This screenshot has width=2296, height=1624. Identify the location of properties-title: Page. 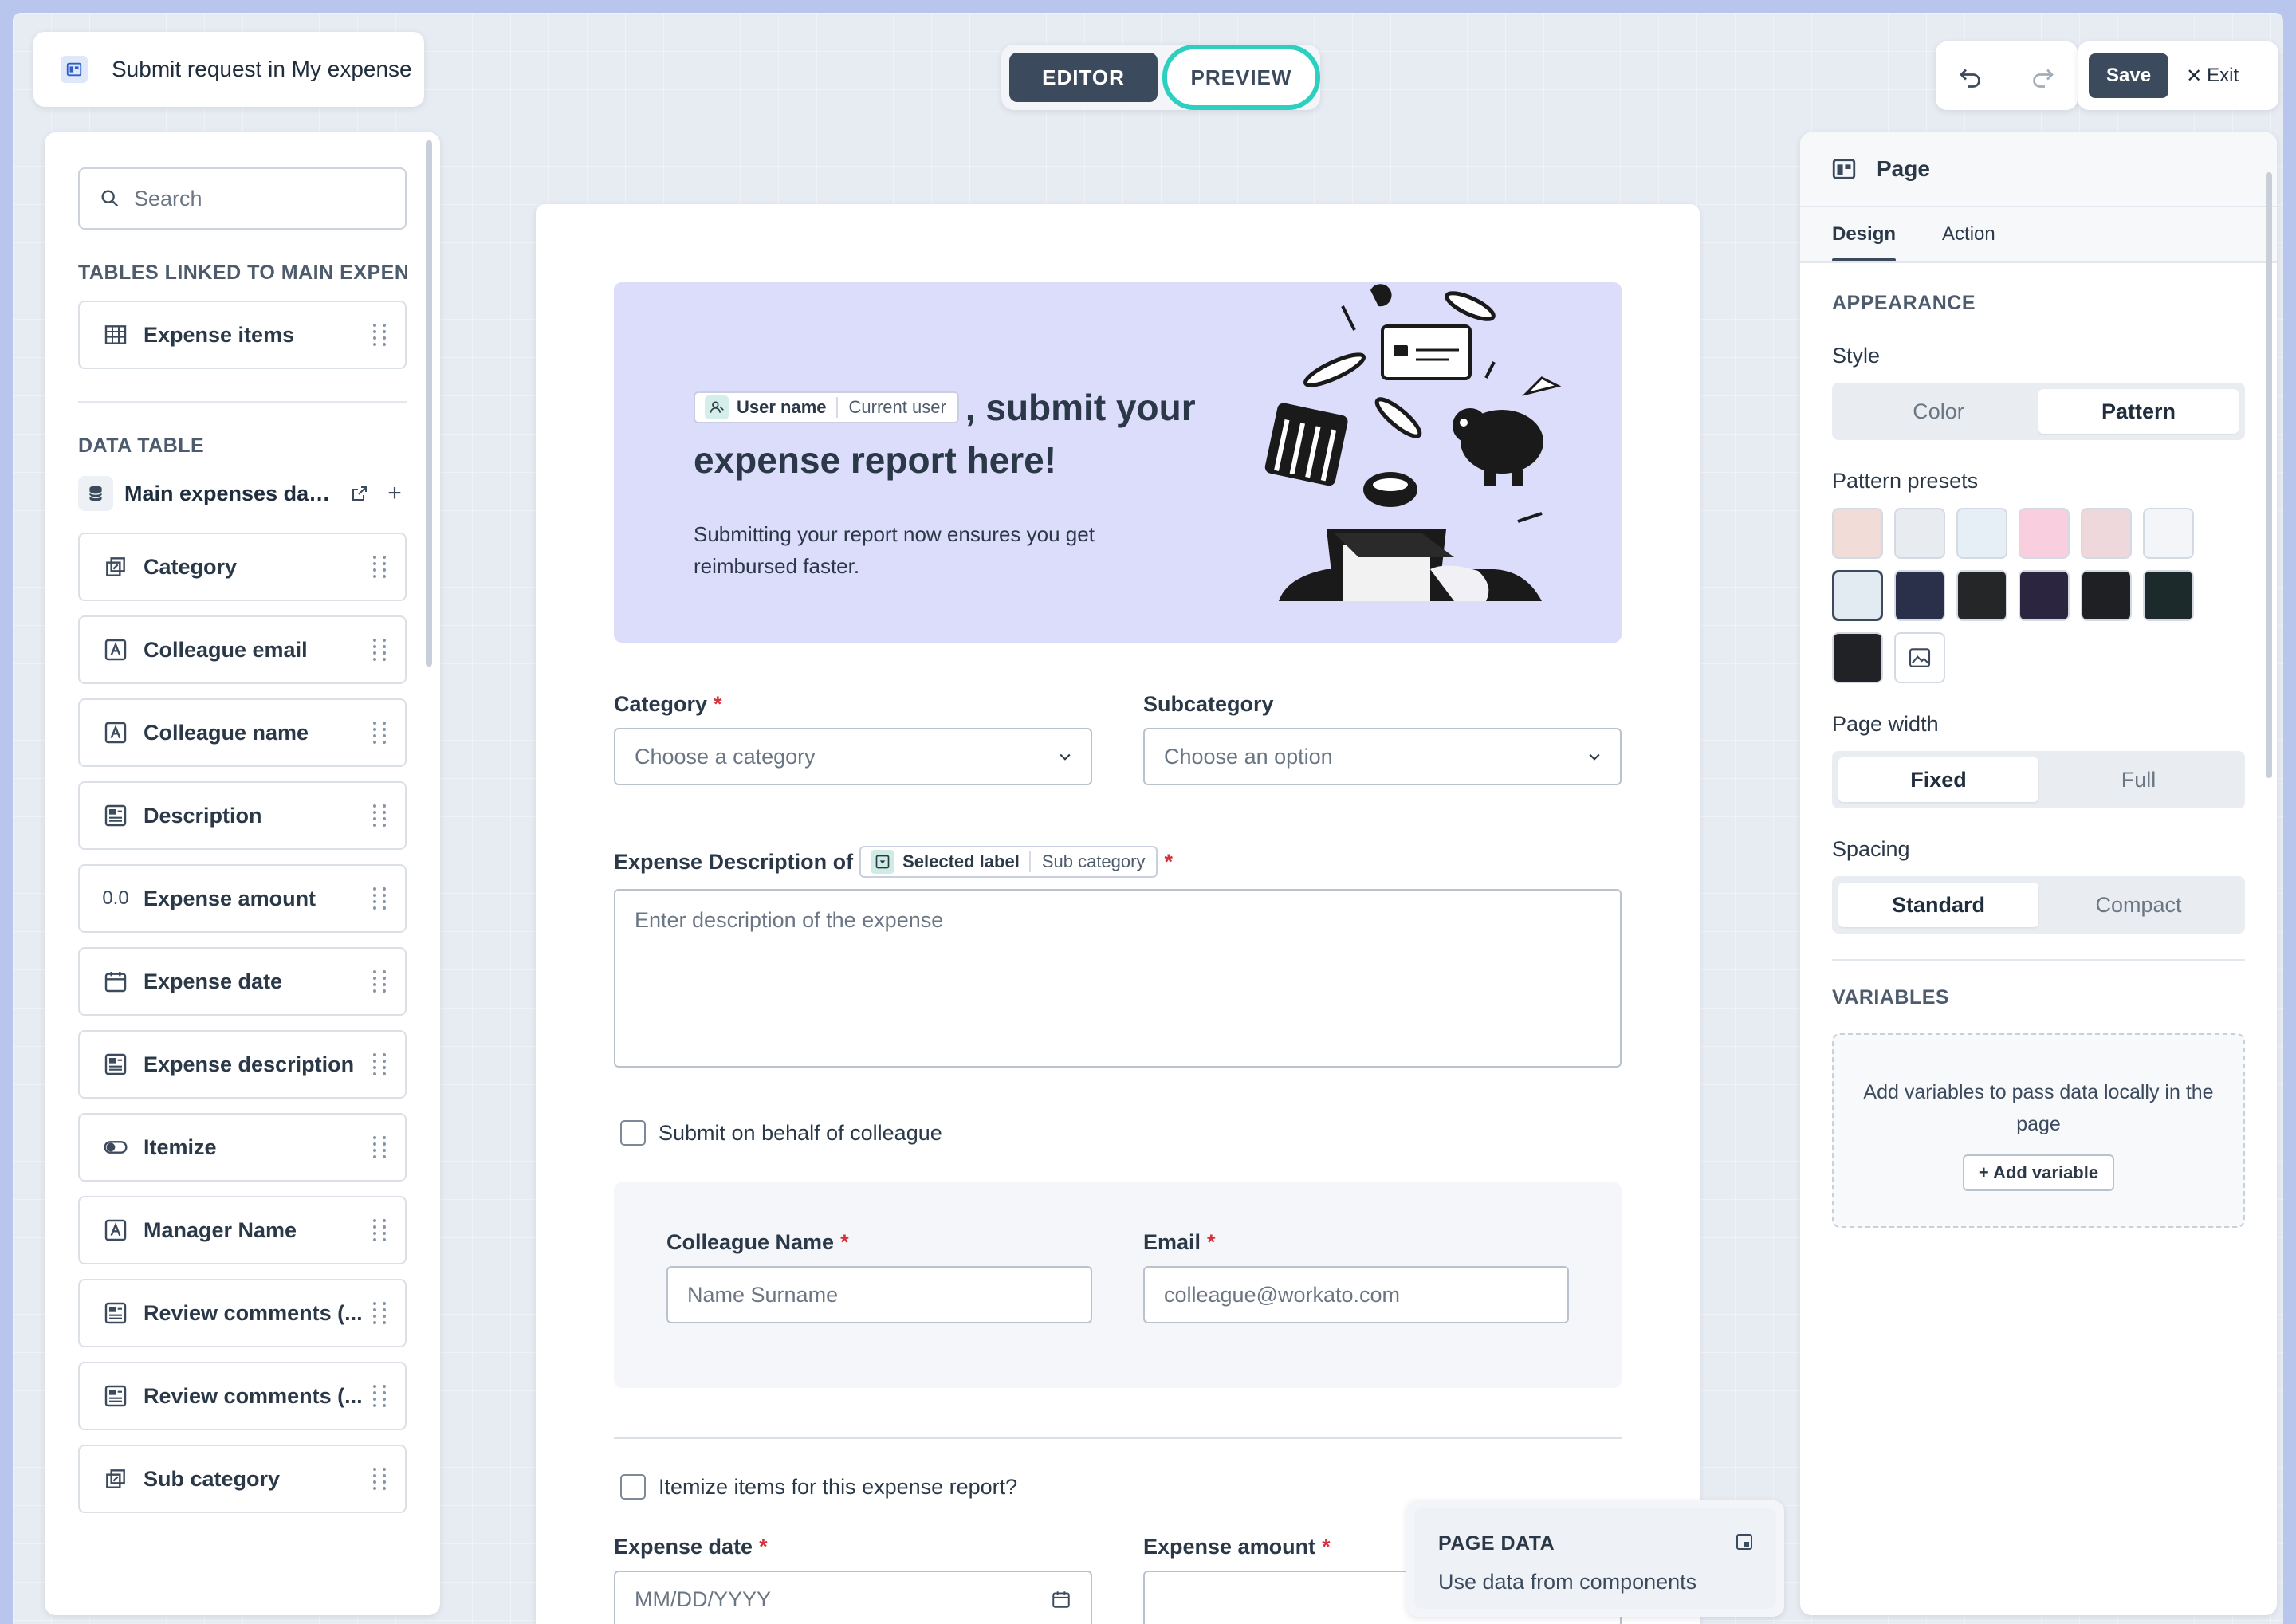
(1903, 169).